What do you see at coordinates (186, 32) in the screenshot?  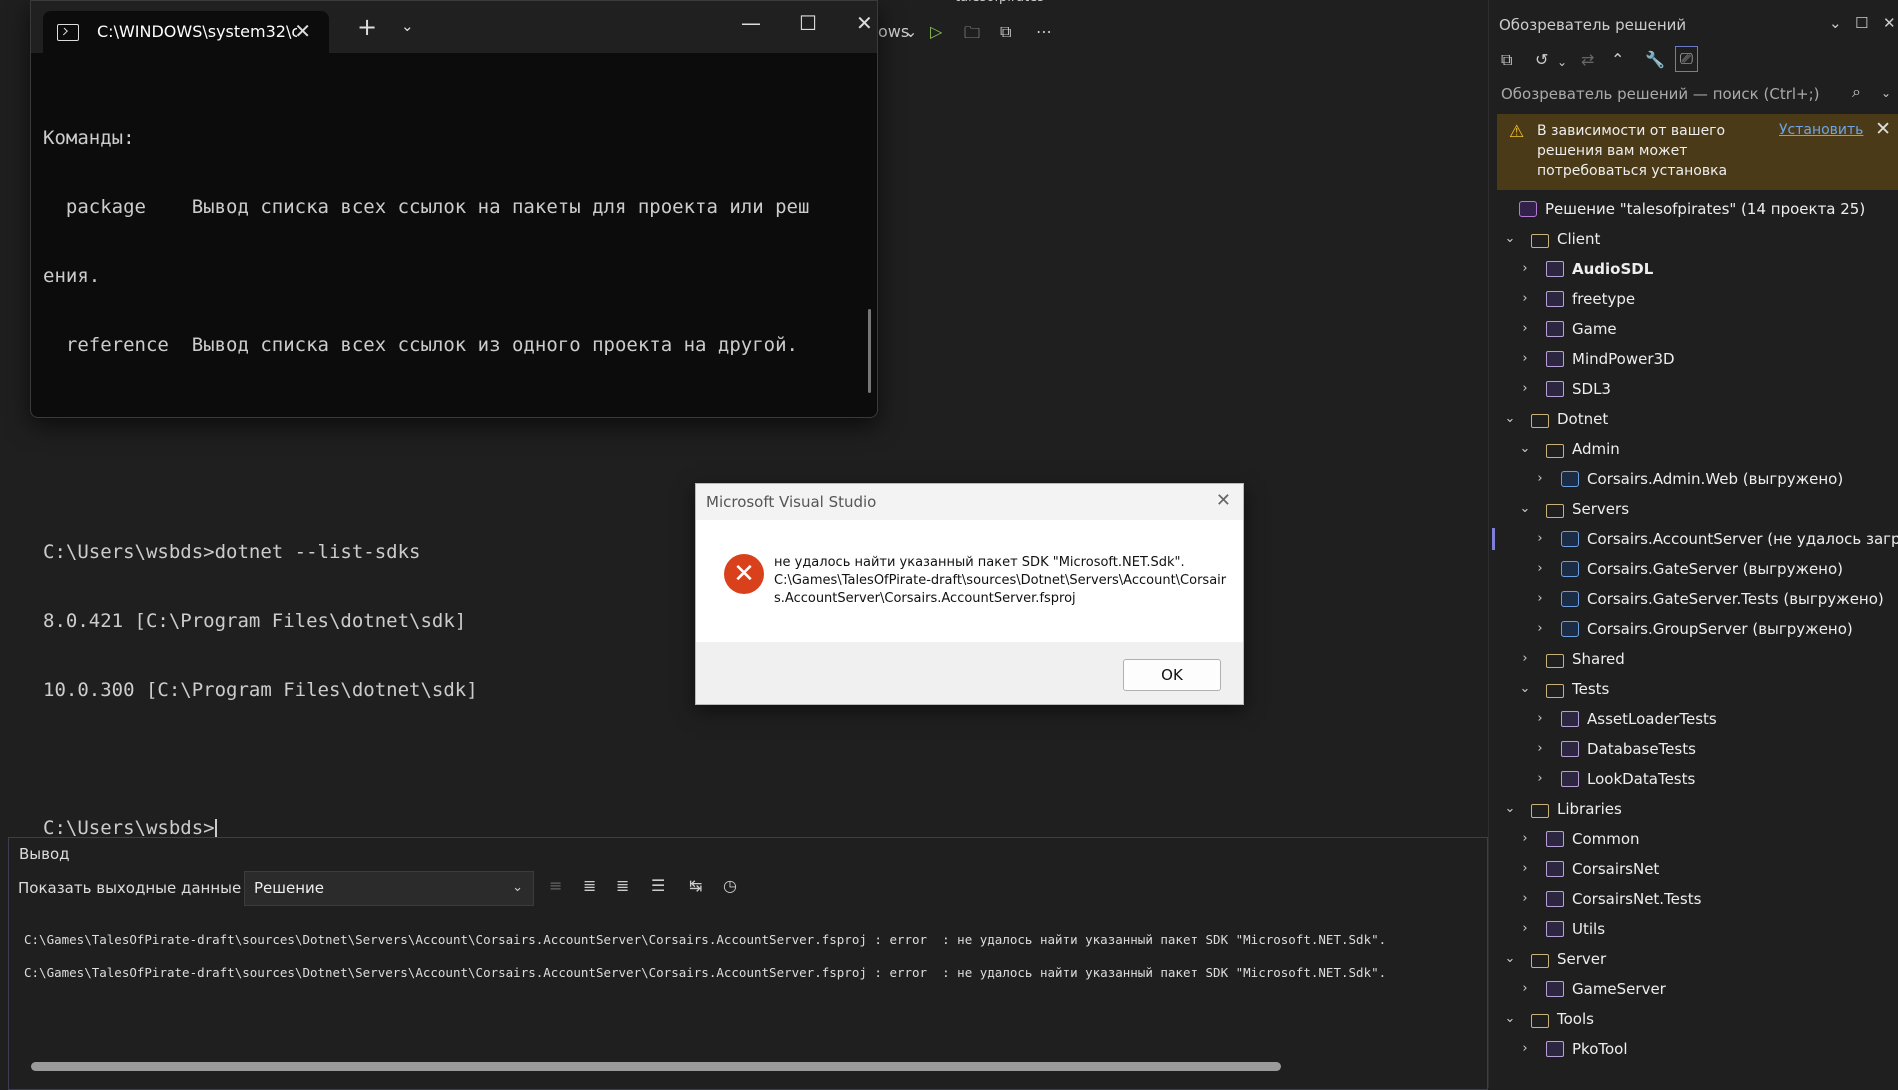 I see `cmd-tab: C:\WINDOWS\system32\cmd.e ✕` at bounding box center [186, 32].